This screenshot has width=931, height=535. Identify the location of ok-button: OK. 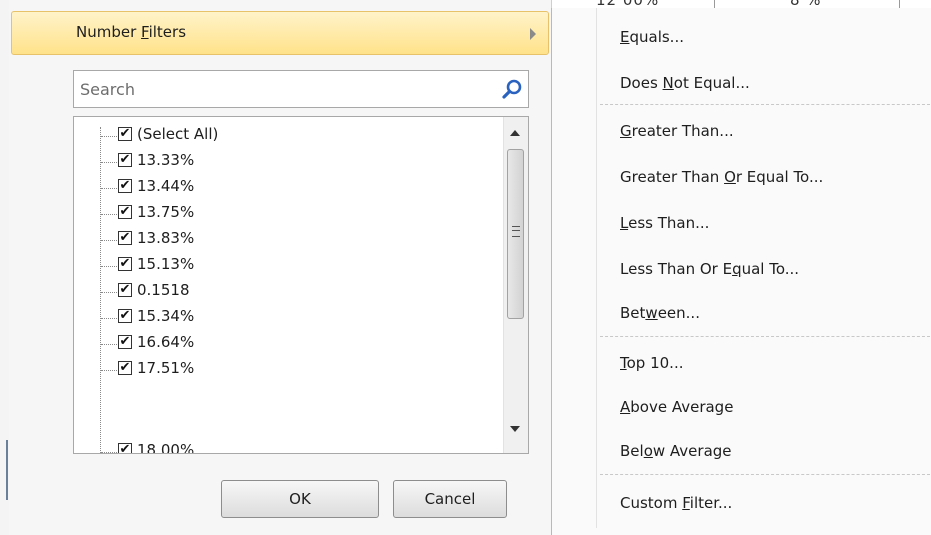
(300, 499).